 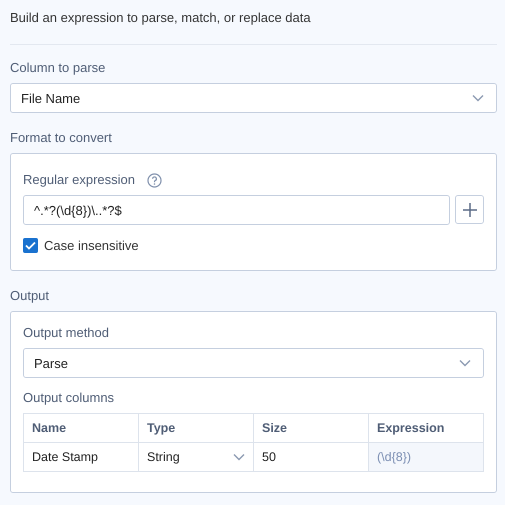 What do you see at coordinates (311, 457) in the screenshot?
I see `table-cell: 50` at bounding box center [311, 457].